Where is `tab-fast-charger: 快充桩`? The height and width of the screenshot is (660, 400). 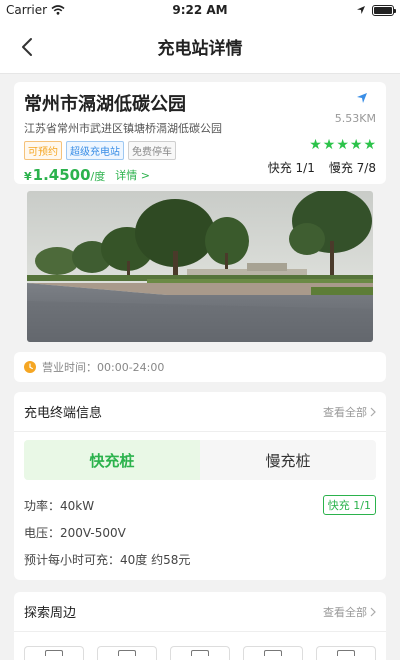 tab-fast-charger: 快充桩 is located at coordinates (112, 460).